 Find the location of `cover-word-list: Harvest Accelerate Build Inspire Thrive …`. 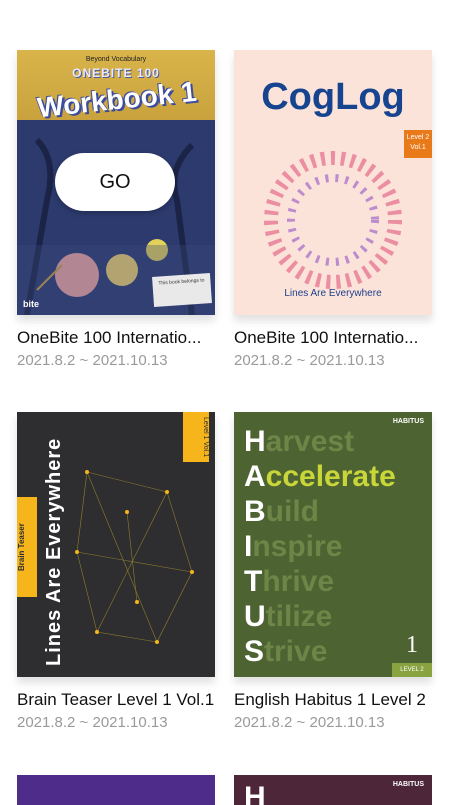

cover-word-list: Harvest Accelerate Build Inspire Thrive … is located at coordinates (320, 546).